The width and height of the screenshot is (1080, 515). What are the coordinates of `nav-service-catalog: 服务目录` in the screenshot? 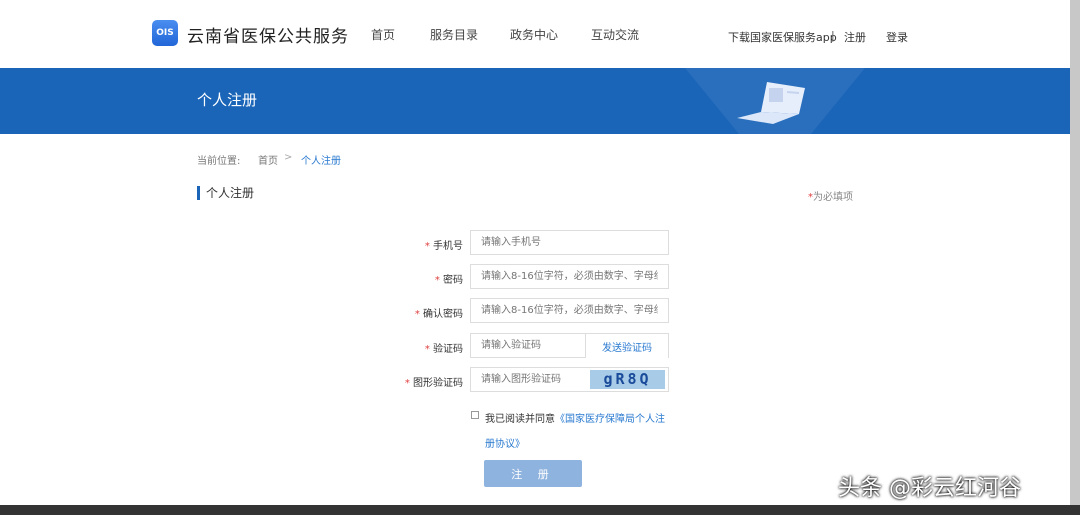 It's located at (454, 34).